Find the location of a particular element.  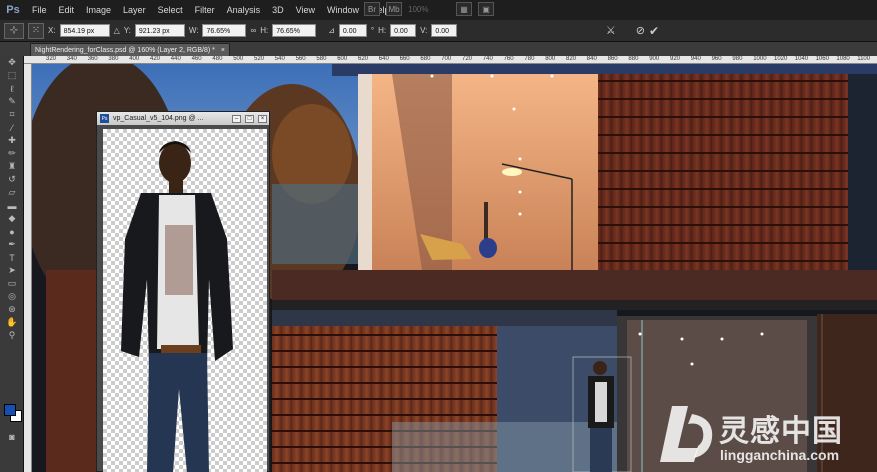

x-field: 854.19 px is located at coordinates (84, 30).